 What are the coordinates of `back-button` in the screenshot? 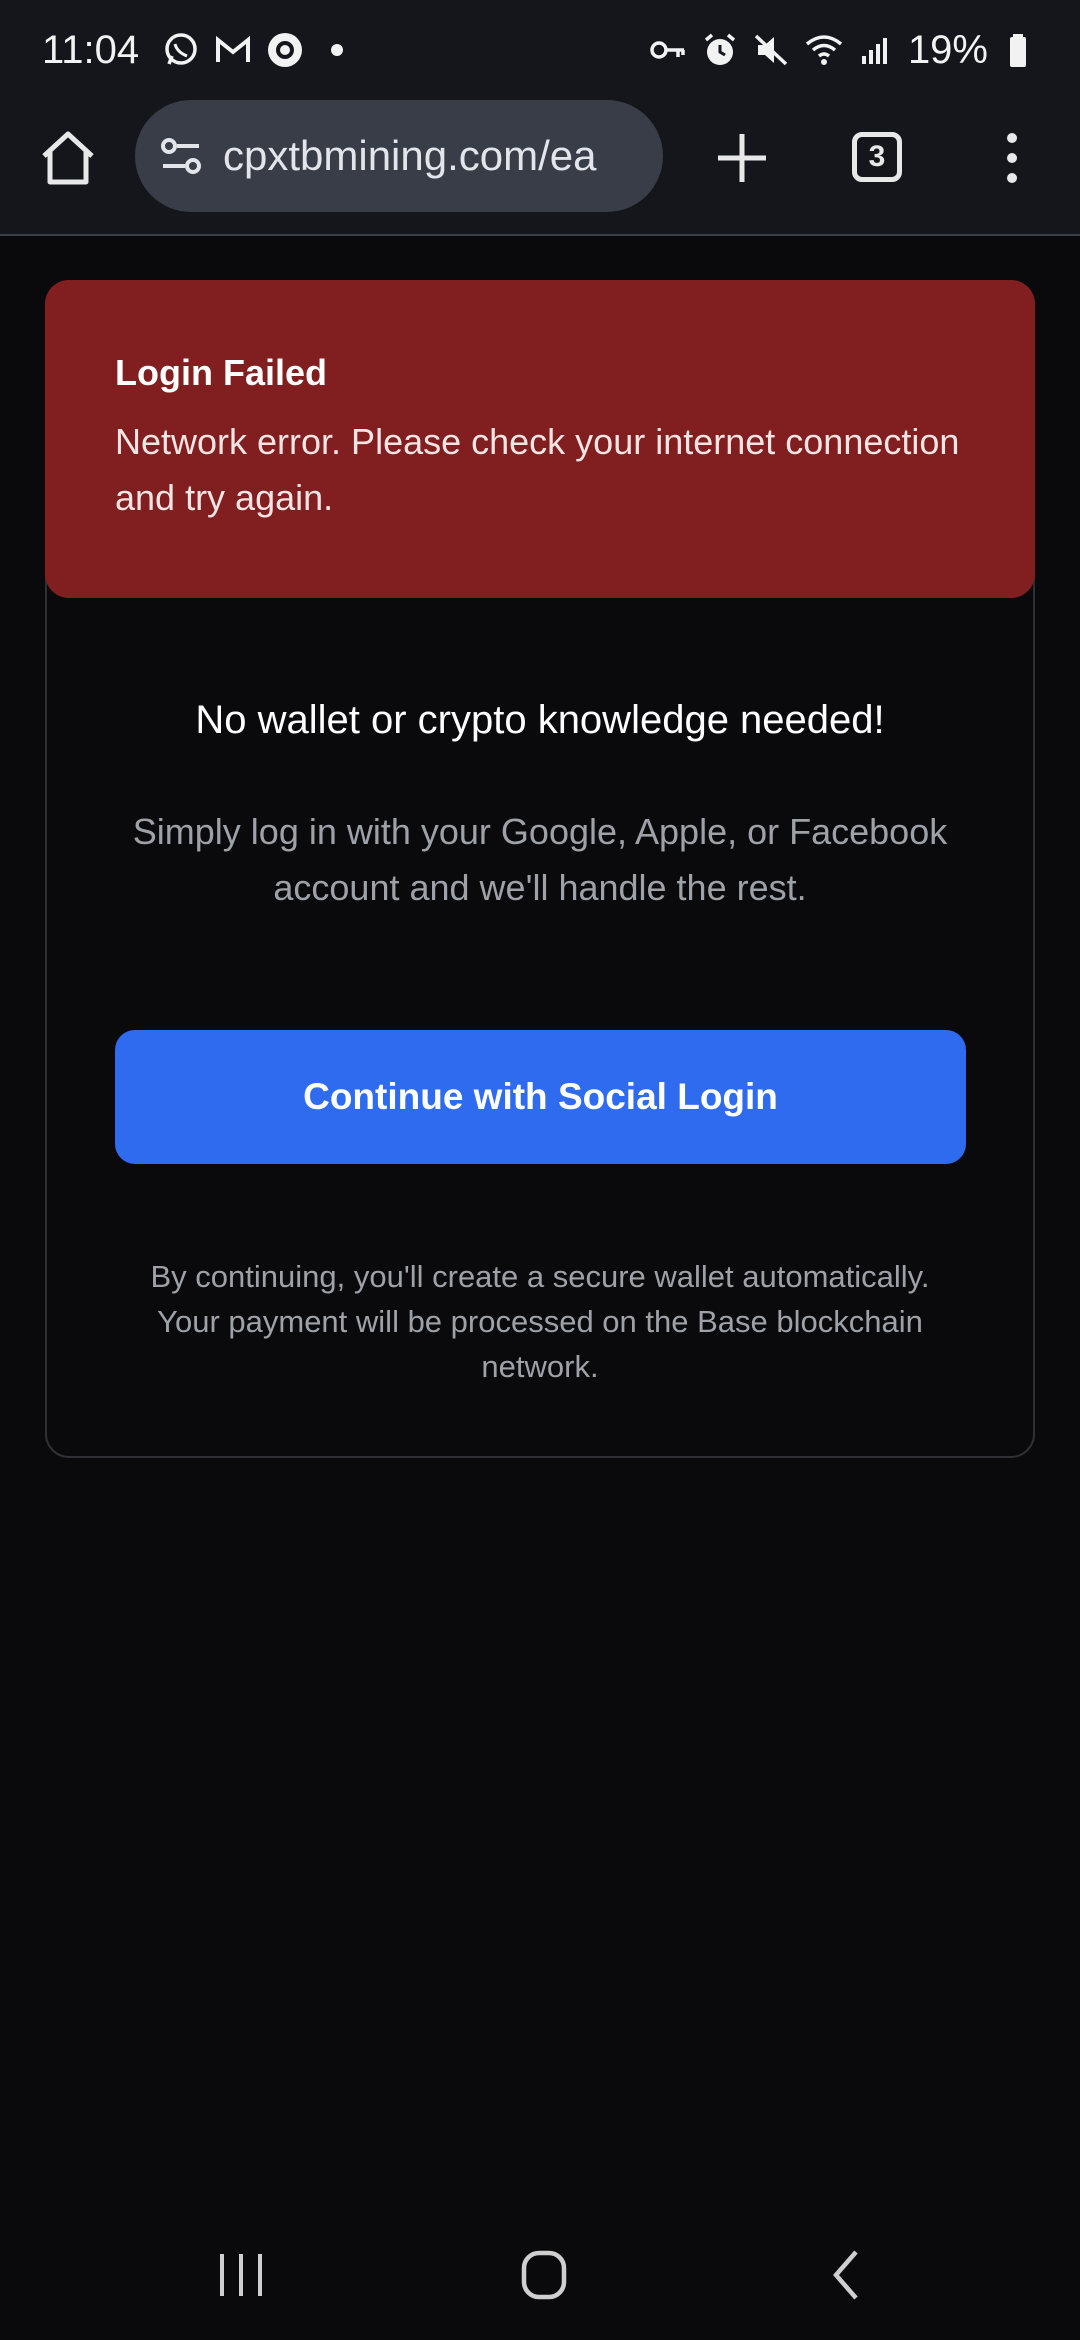 It's located at (847, 2275).